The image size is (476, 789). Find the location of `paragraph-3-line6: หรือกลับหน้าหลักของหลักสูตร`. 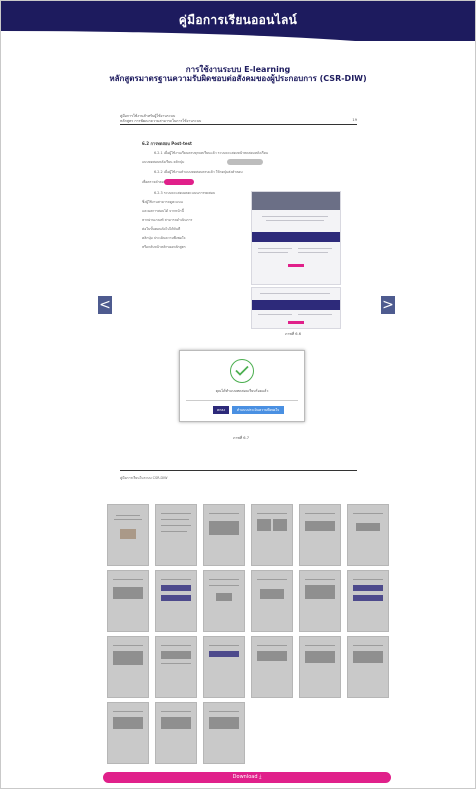

paragraph-3-line6: หรือกลับหน้าหลักของหลักสูตร is located at coordinates (164, 247).